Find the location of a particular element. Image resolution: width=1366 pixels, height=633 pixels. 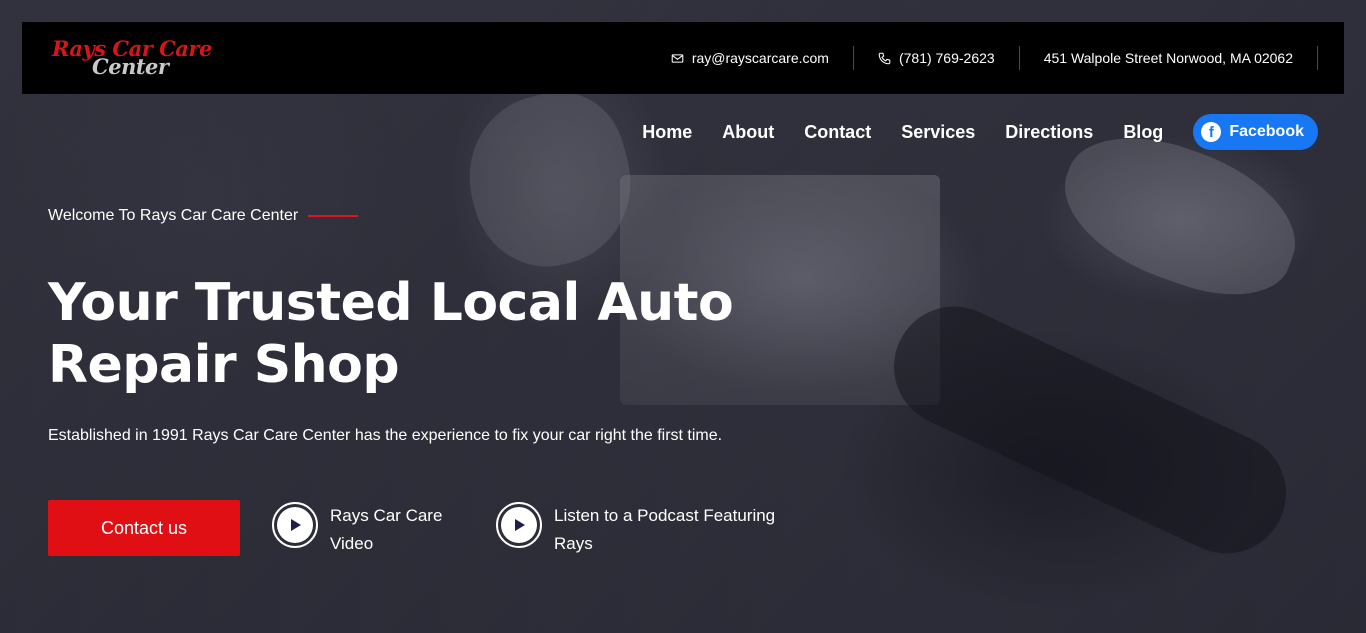

headline-line1: Your Trusted Local Auto is located at coordinates (391, 303).